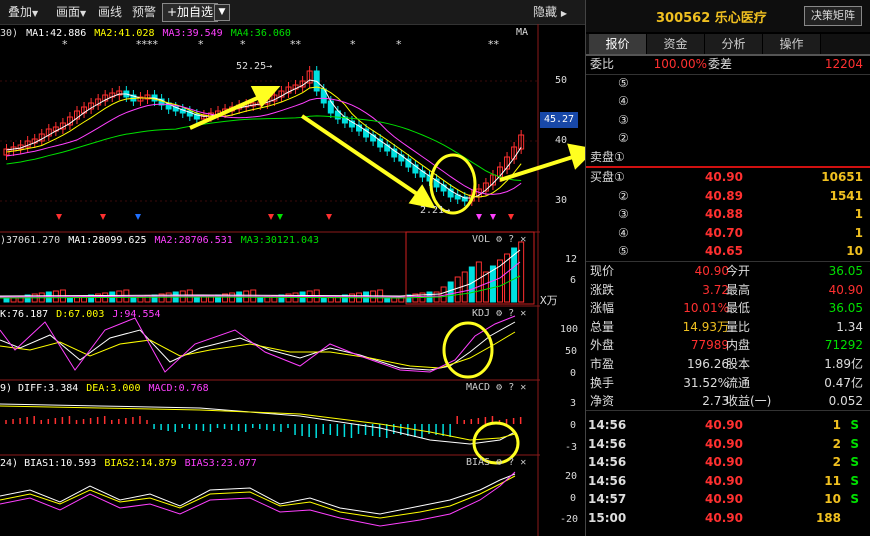 The height and width of the screenshot is (536, 870). I want to click on sell-row: ⑤, so click(728, 83).